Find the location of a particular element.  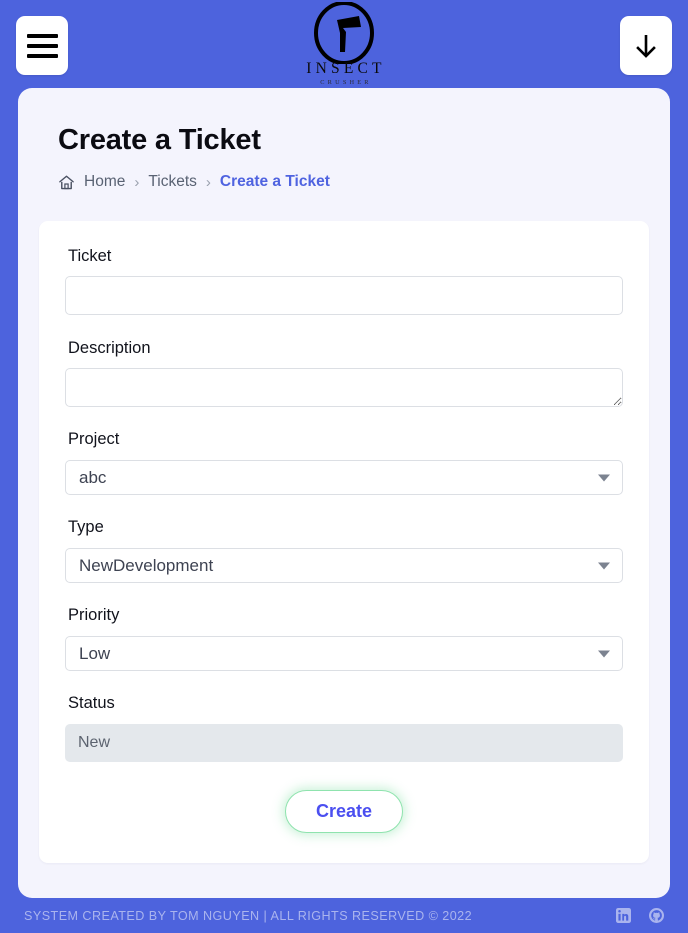

hammer-circle-logo-icon is located at coordinates (344, 33).